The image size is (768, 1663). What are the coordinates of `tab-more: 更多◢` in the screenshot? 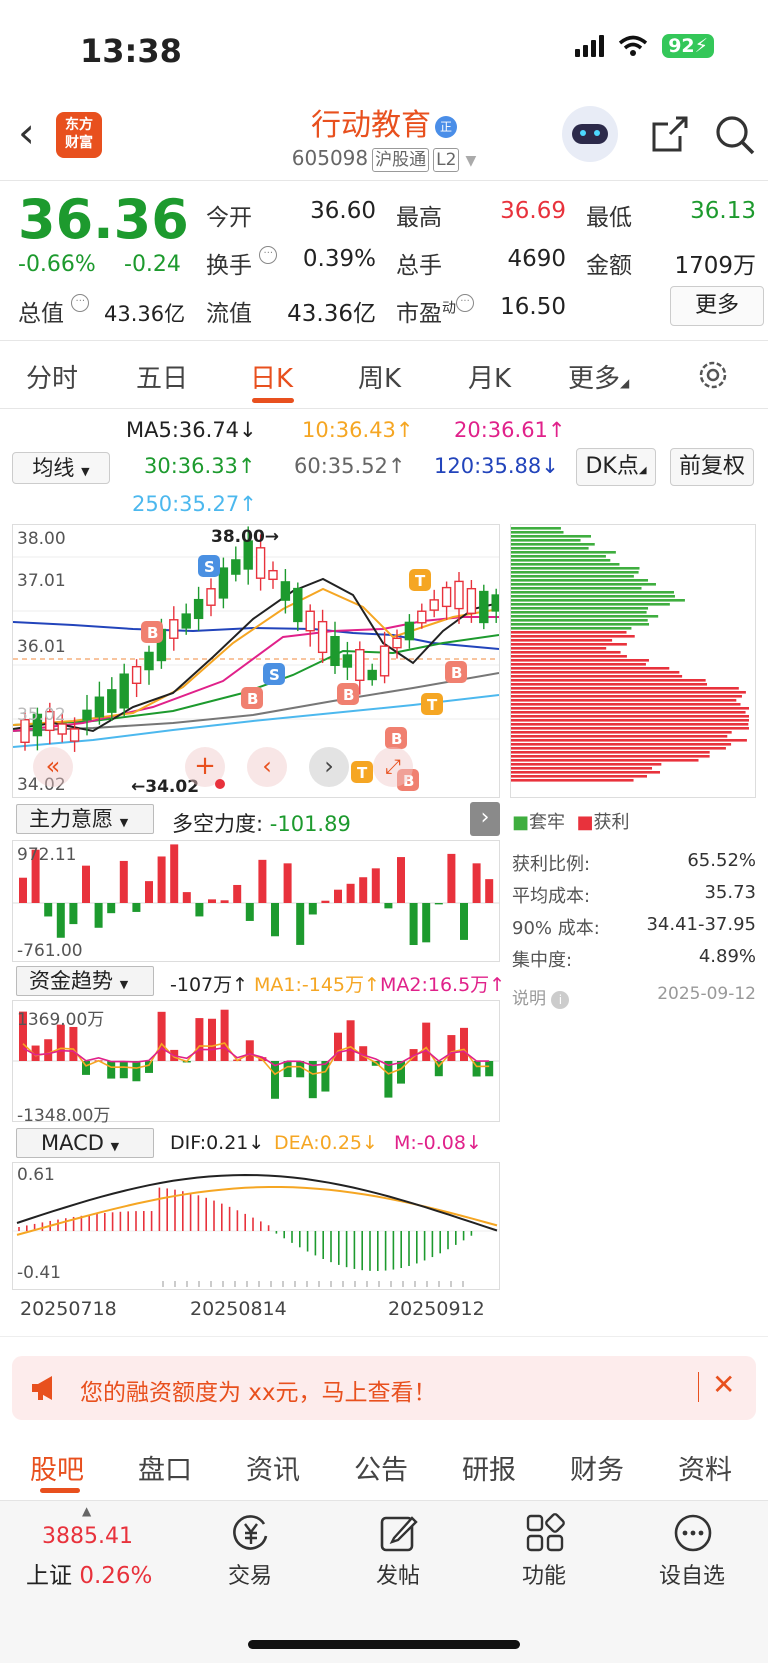 It's located at (598, 376).